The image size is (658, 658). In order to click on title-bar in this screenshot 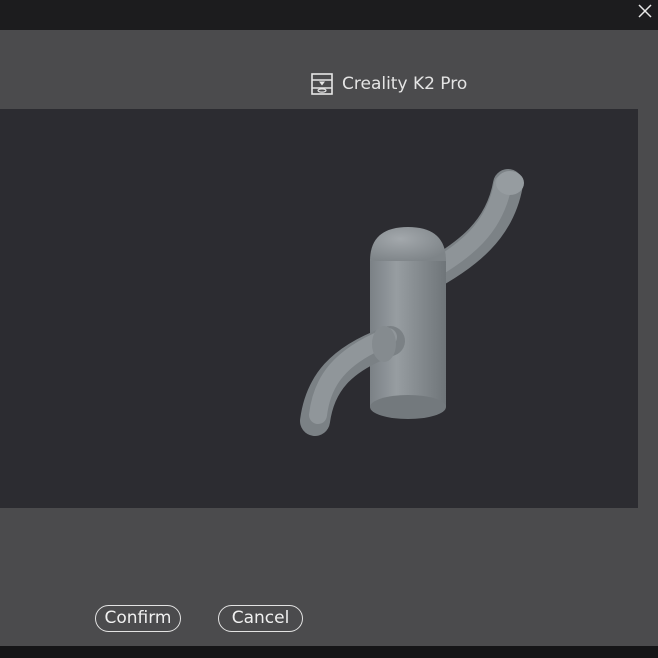, I will do `click(329, 15)`.